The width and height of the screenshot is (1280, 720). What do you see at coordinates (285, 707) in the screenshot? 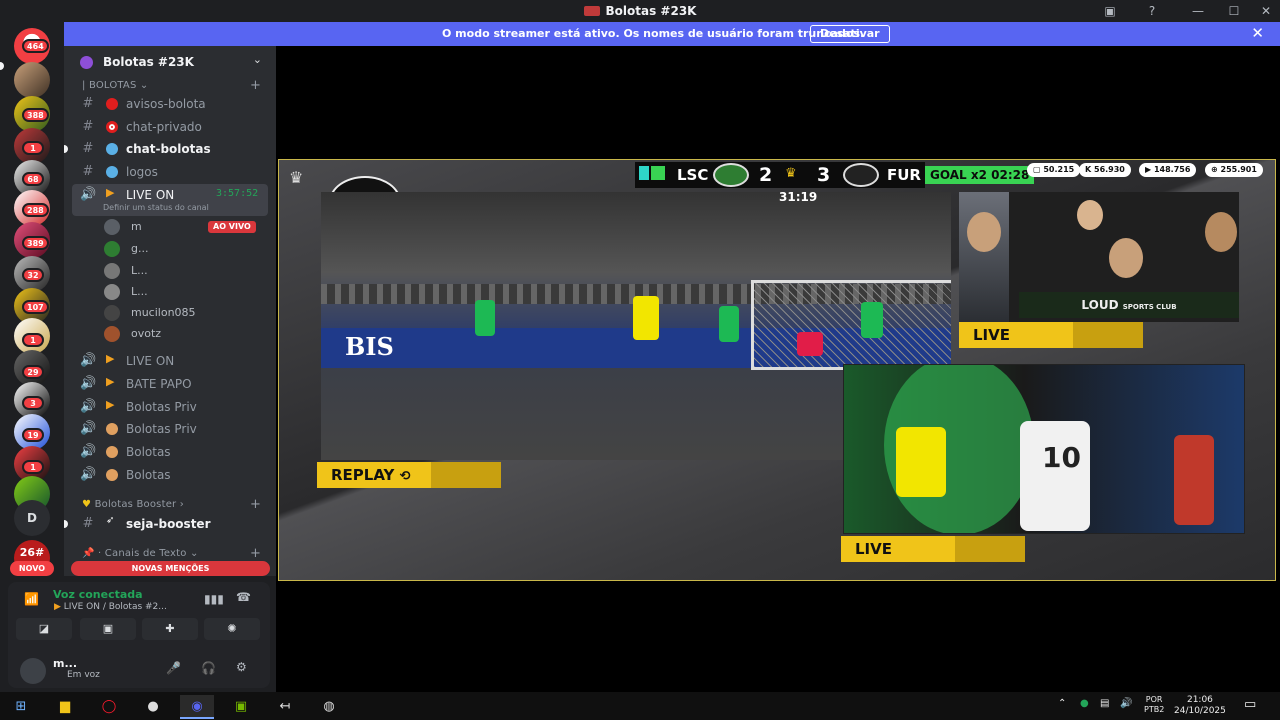
I see `app-icon: ↤` at bounding box center [285, 707].